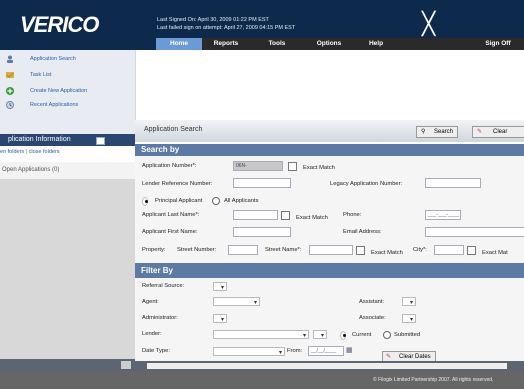 The image size is (524, 389). I want to click on associate-select: ▾, so click(409, 318).